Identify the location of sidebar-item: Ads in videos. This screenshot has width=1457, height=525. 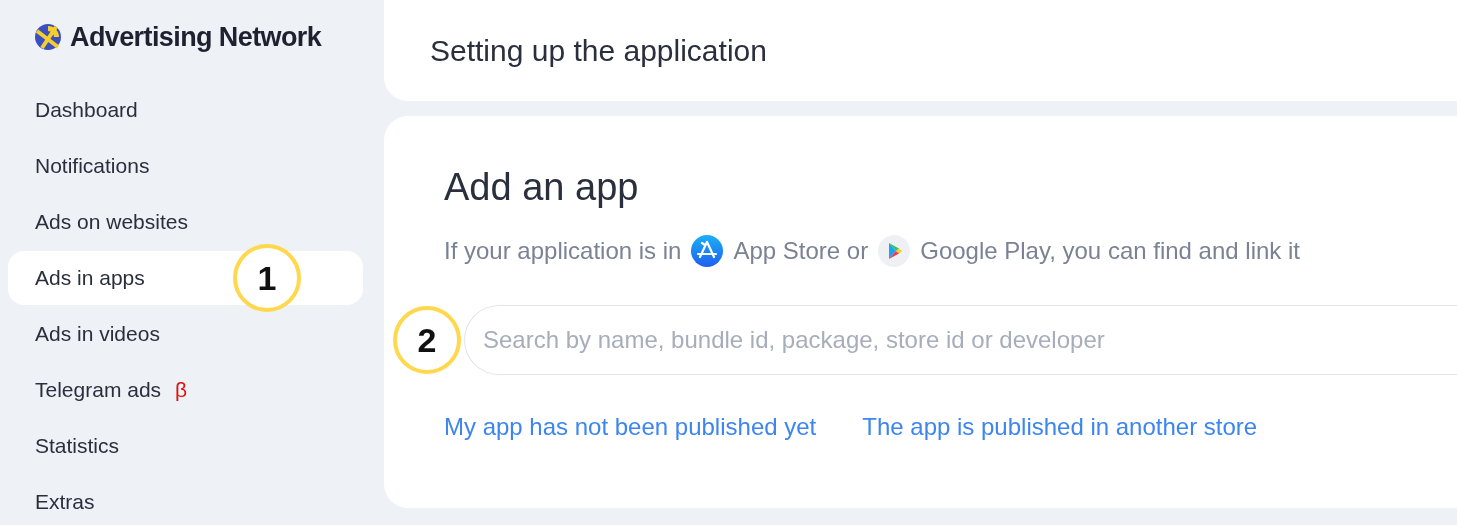
(84, 334).